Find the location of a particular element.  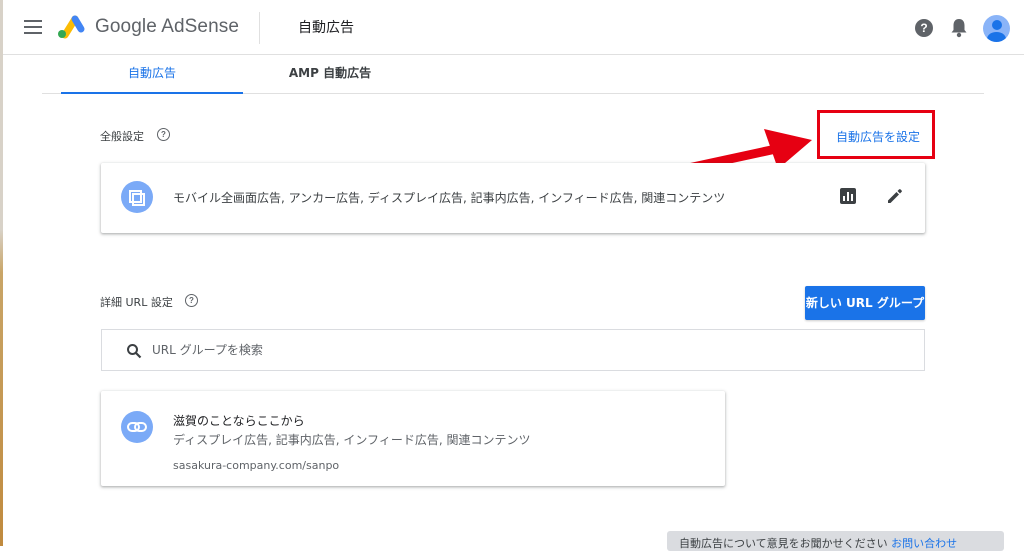

help-icon: ? is located at coordinates (924, 28).